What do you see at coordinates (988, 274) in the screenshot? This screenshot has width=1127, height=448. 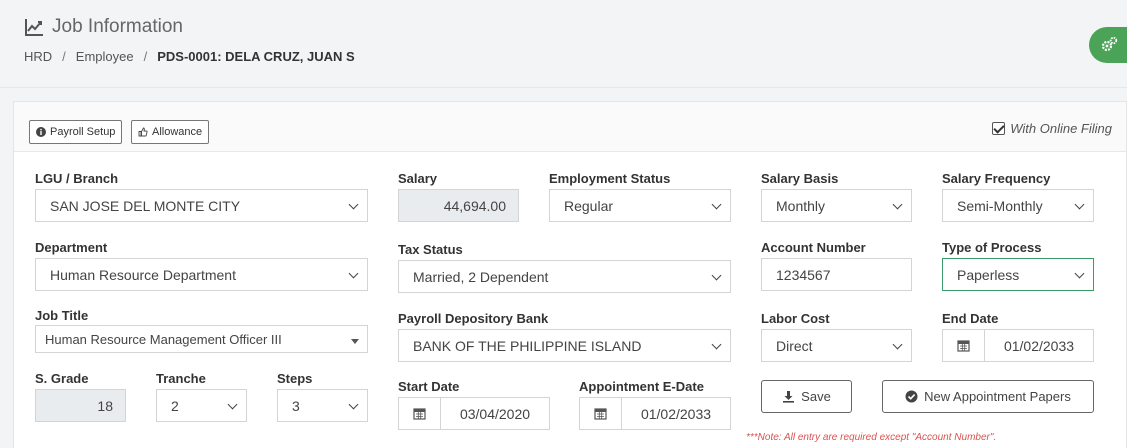 I see `type-of-process-value: Paperless` at bounding box center [988, 274].